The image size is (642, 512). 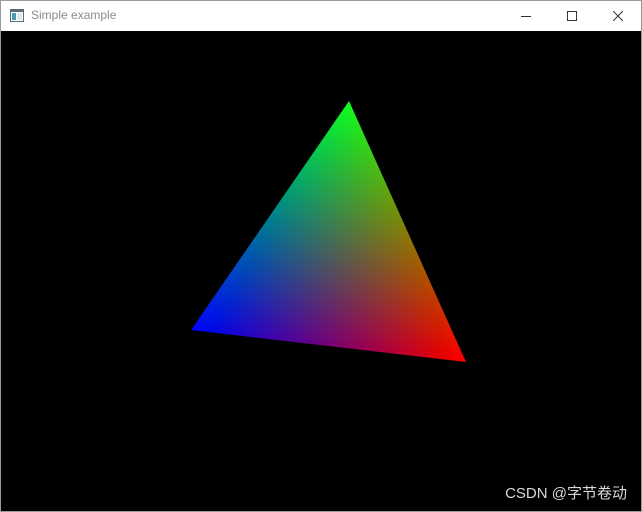 What do you see at coordinates (74, 15) in the screenshot?
I see `window-title: Simple example` at bounding box center [74, 15].